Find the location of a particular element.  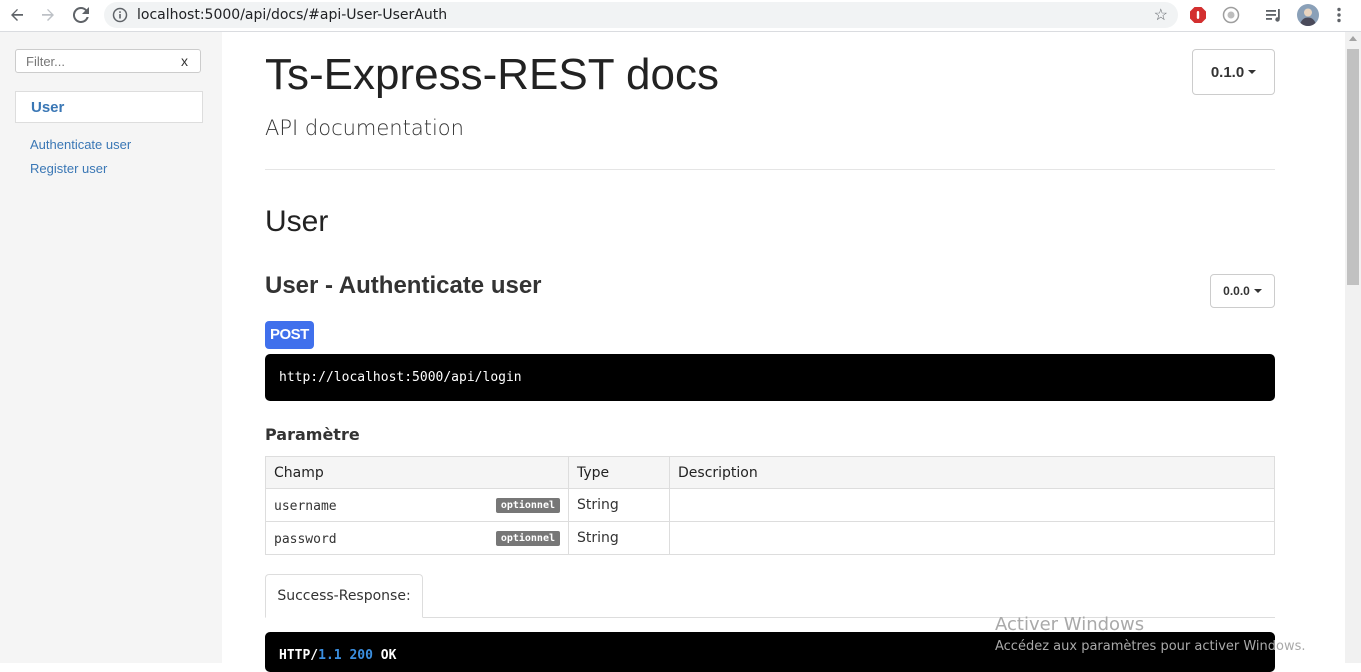

response-line: HTTP/1.1 200 OK is located at coordinates (337, 655).